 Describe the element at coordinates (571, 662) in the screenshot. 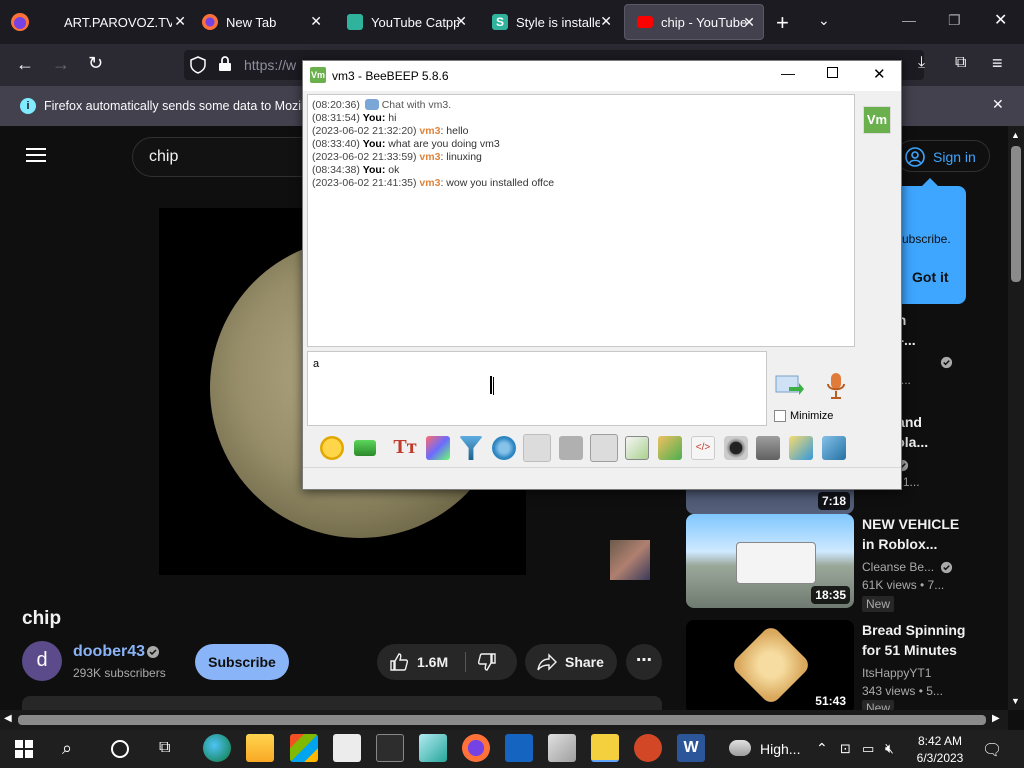

I see `share-button: Share` at that location.